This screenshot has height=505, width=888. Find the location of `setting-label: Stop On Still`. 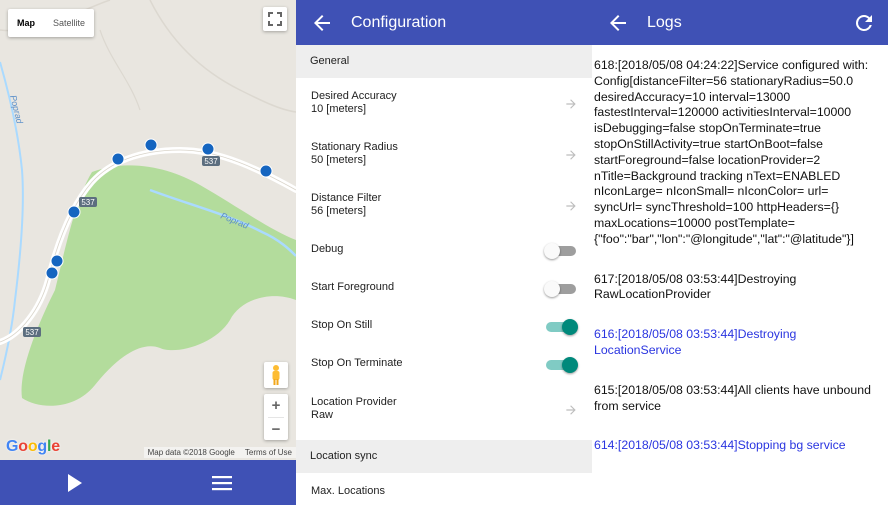

setting-label: Stop On Still is located at coordinates (342, 325).